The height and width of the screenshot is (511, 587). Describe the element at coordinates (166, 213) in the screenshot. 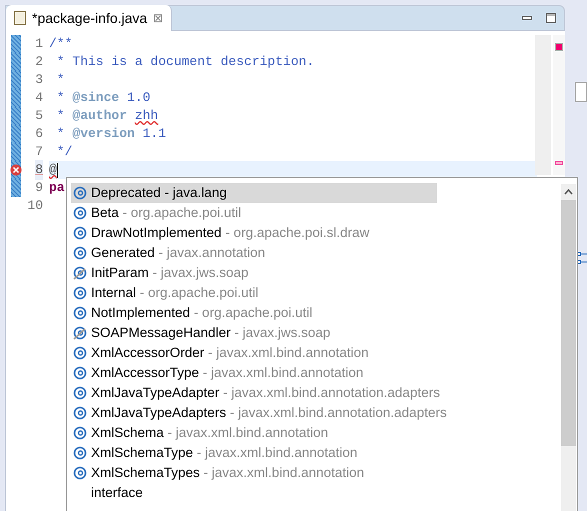

I see `proposal-text: Beta - org.apache.poi.util` at that location.